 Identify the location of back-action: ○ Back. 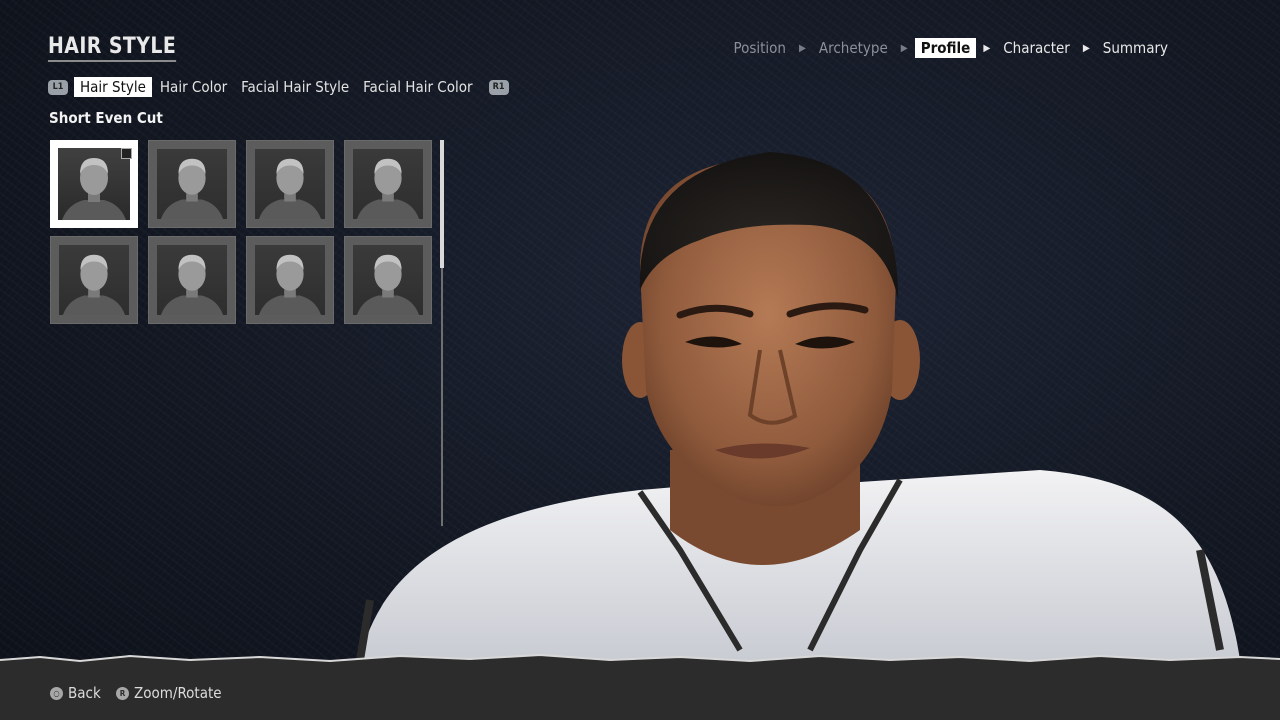
(75, 693).